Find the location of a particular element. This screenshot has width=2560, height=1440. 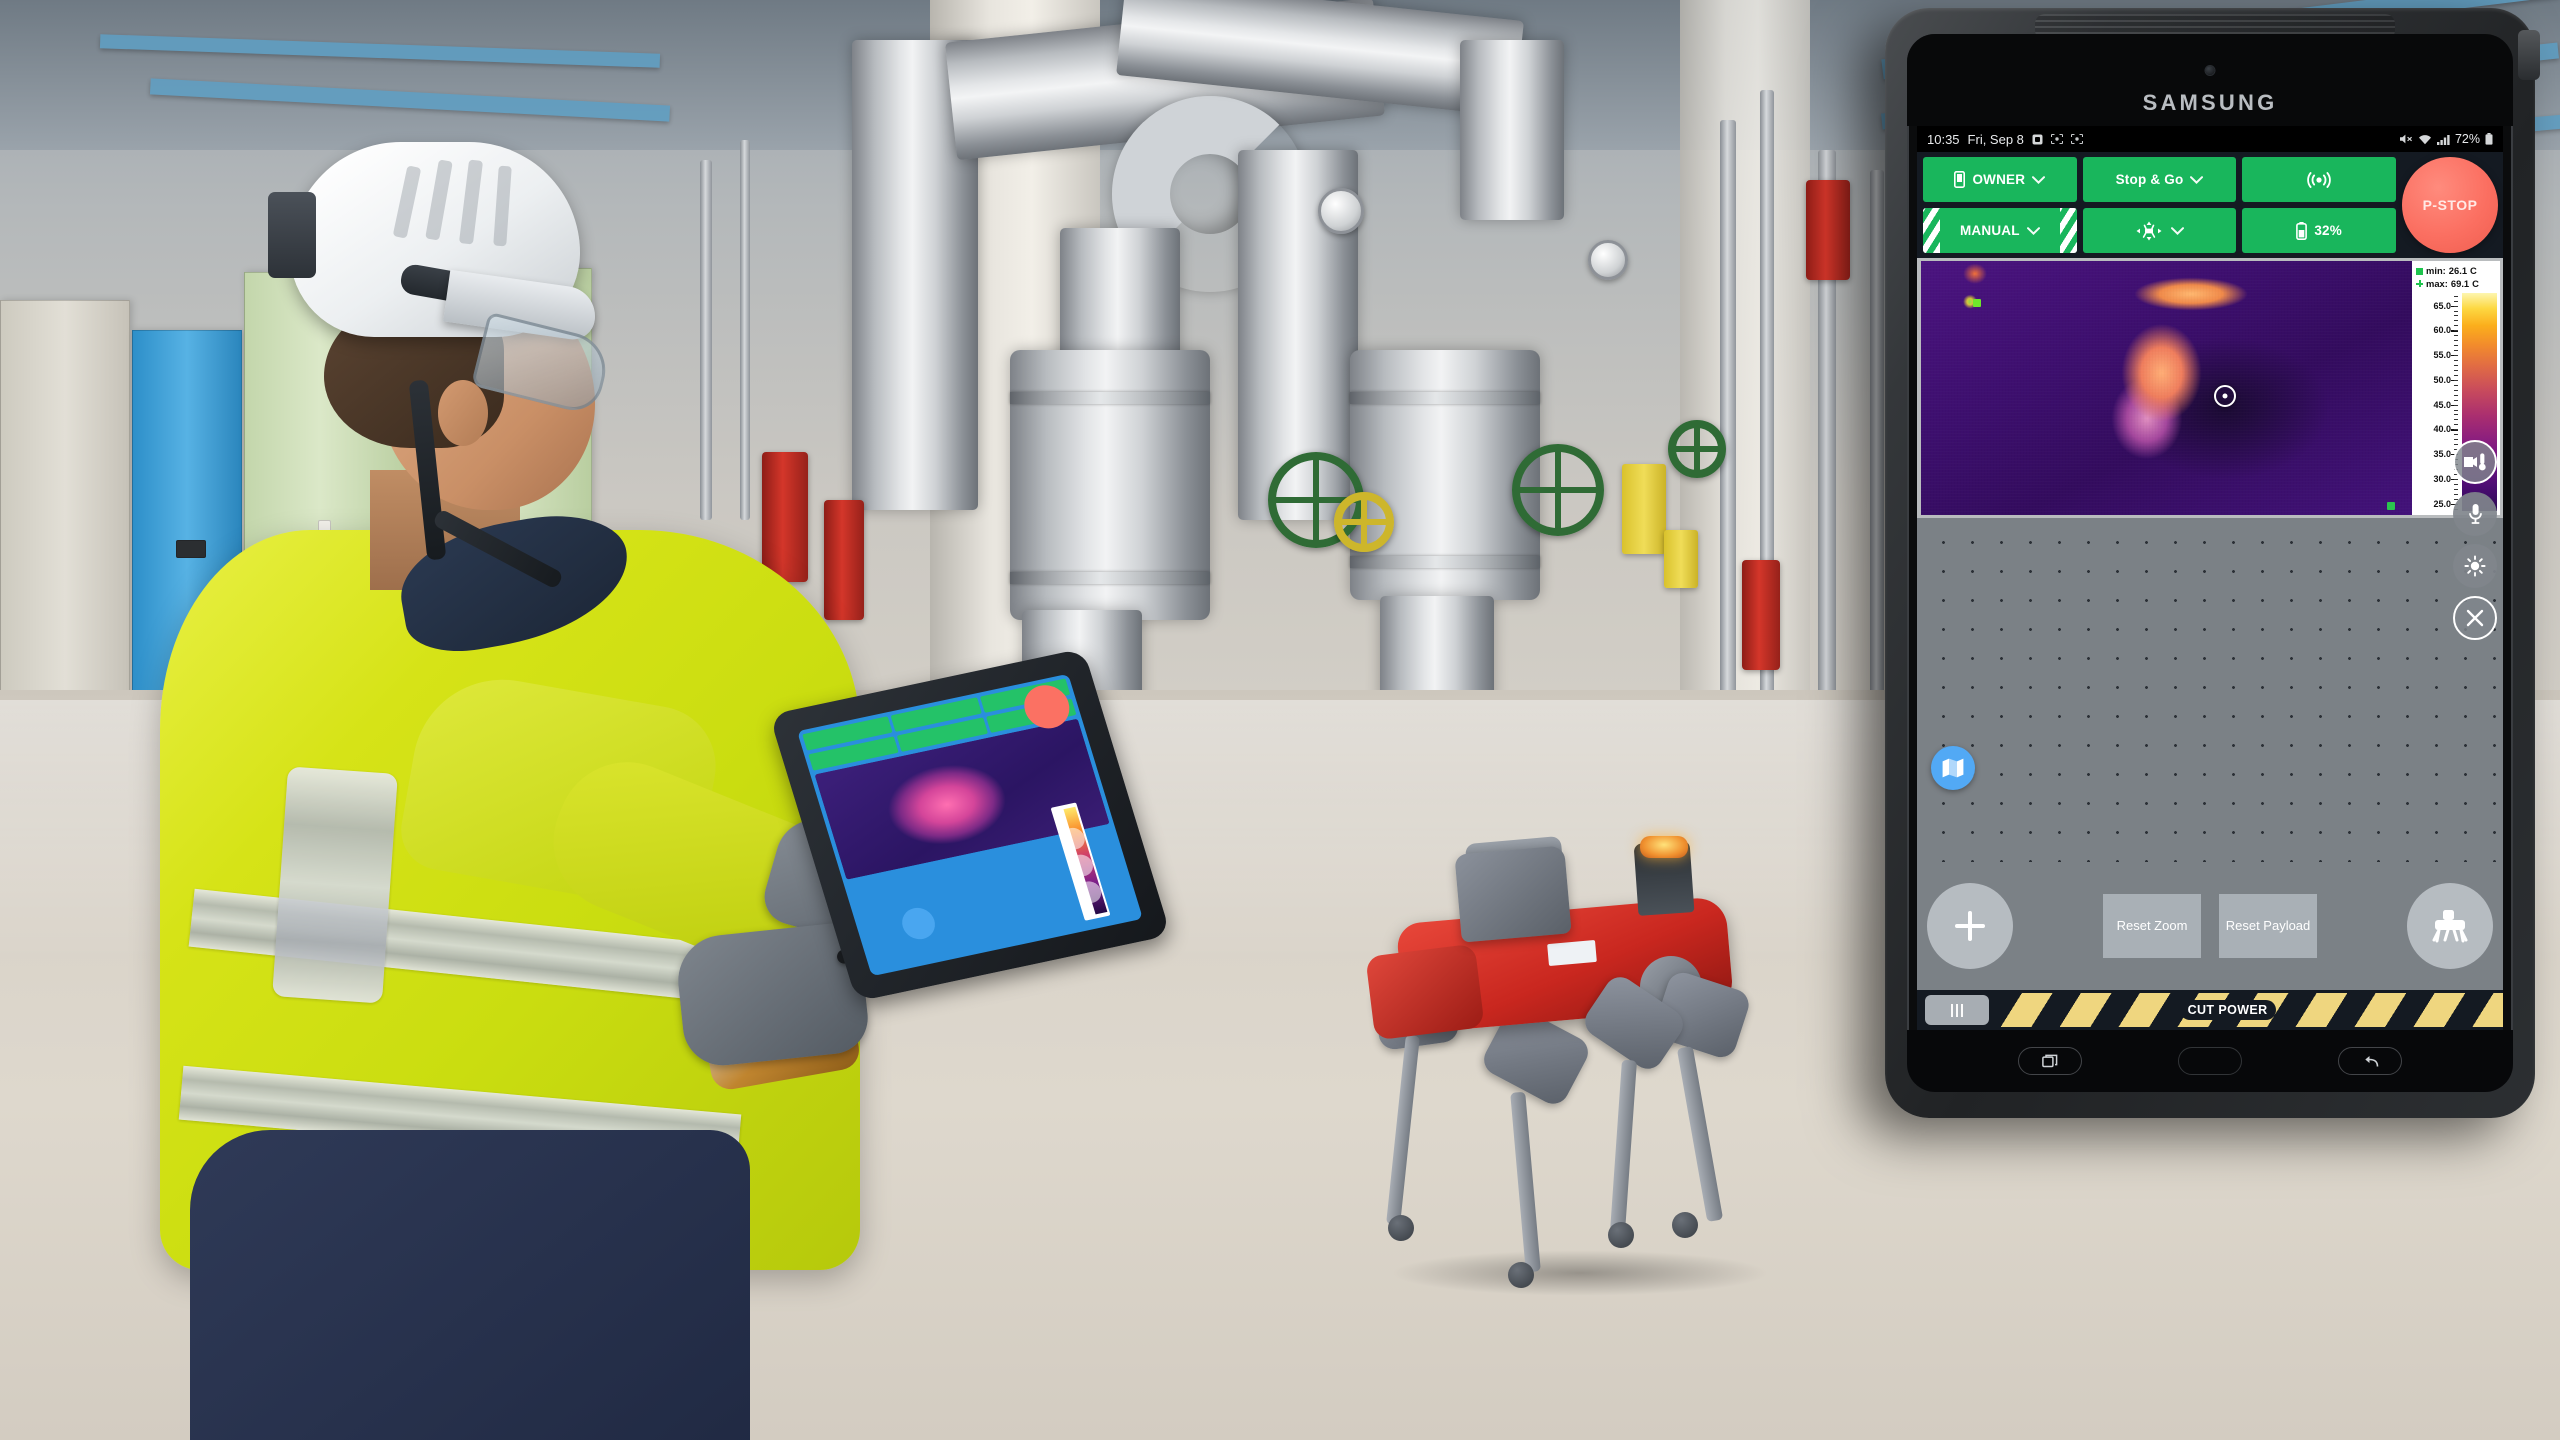

owner-button: OWNER is located at coordinates (2000, 179).